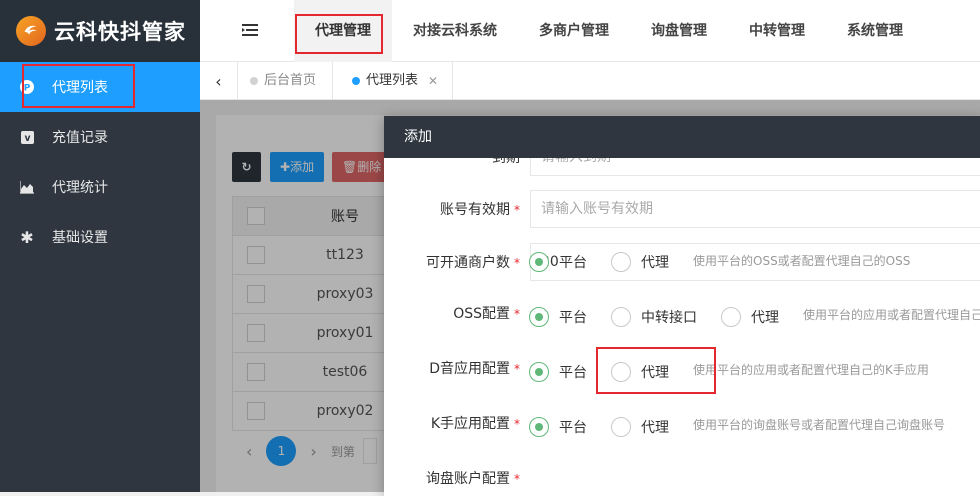 This screenshot has width=980, height=496. Describe the element at coordinates (875, 31) in the screenshot. I see `topnav-system-management: 系统管理` at that location.